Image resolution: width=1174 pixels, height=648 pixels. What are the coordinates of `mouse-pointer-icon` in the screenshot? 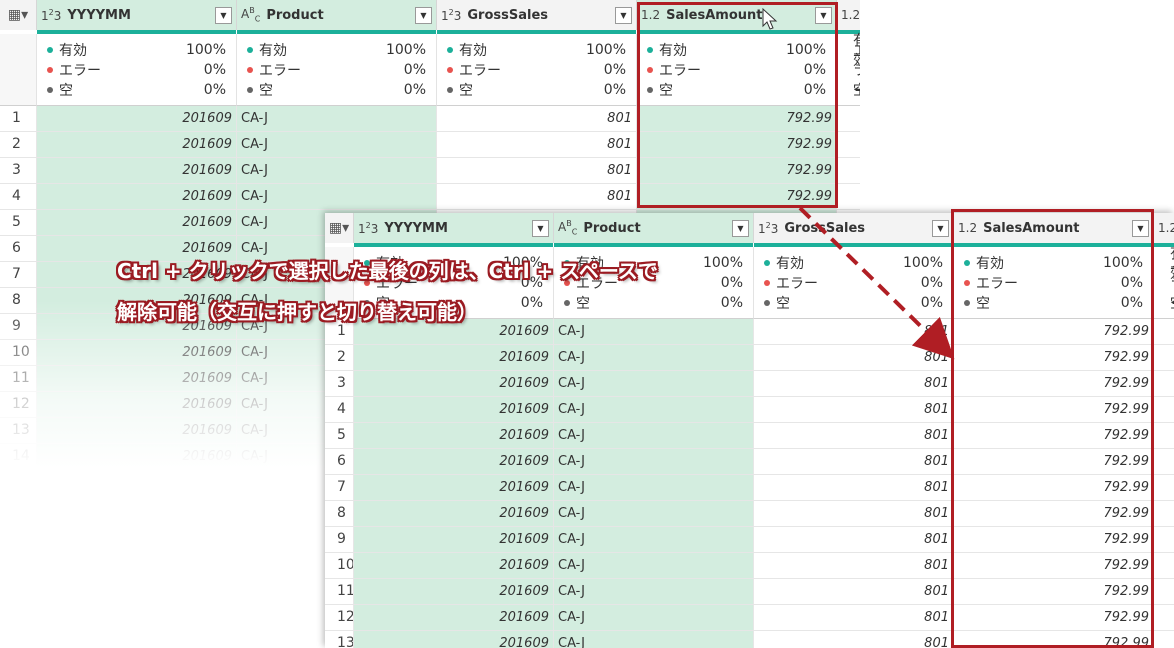 It's located at (770, 18).